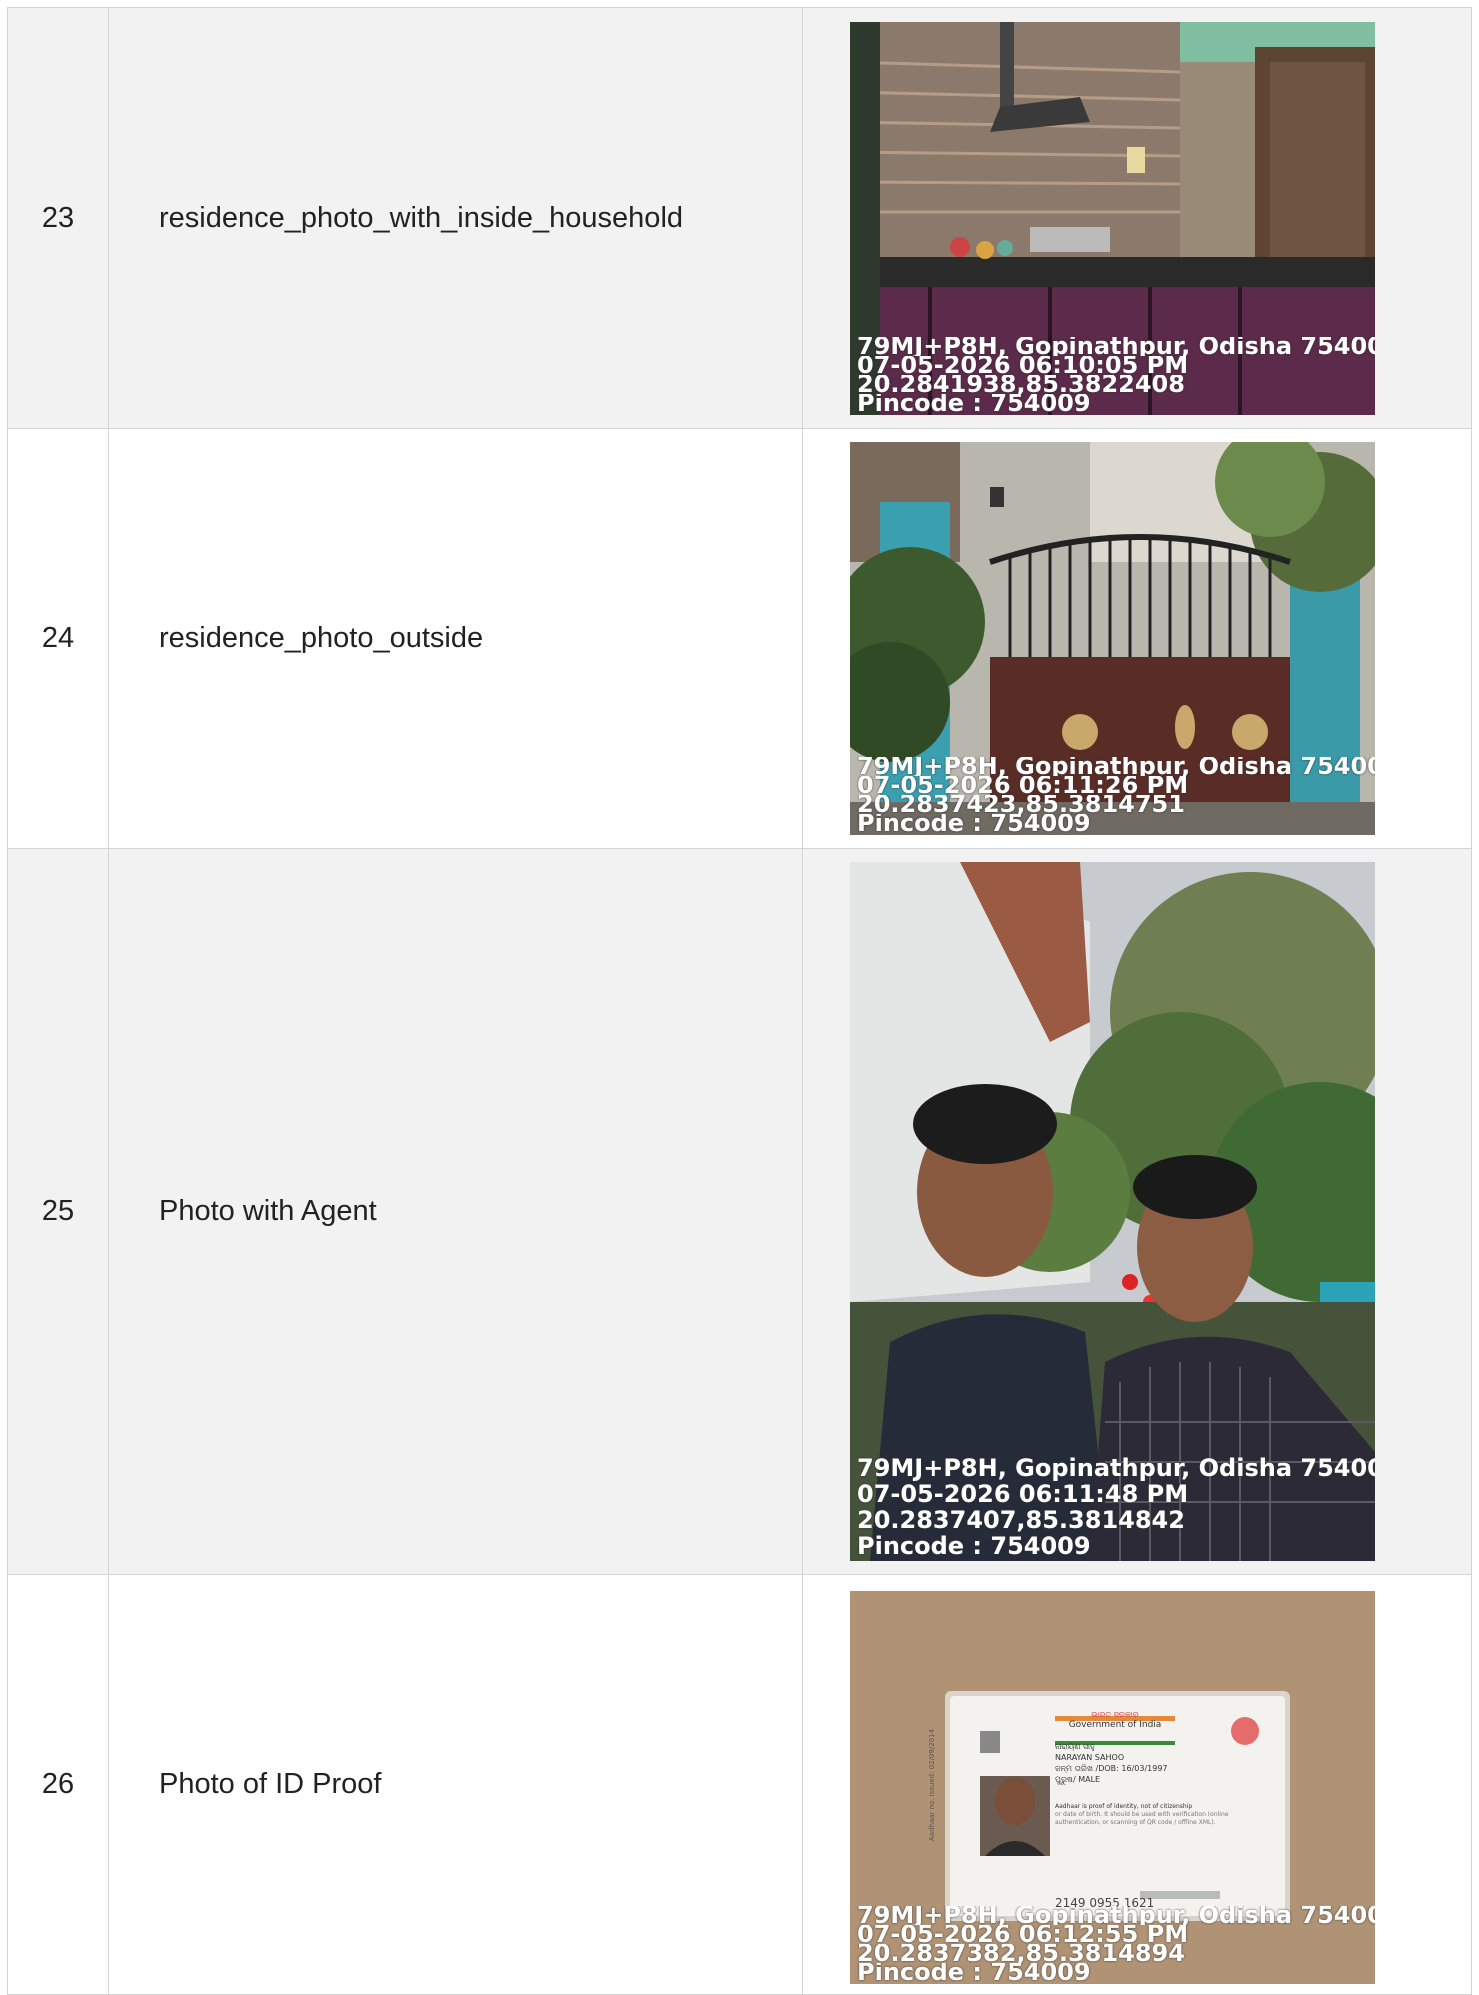 This screenshot has width=1479, height=1995. What do you see at coordinates (1111, 1768) in the screenshot?
I see `id-dob: ଜନ୍ମ ତାରିଖ /DOB: 16/03/1997` at bounding box center [1111, 1768].